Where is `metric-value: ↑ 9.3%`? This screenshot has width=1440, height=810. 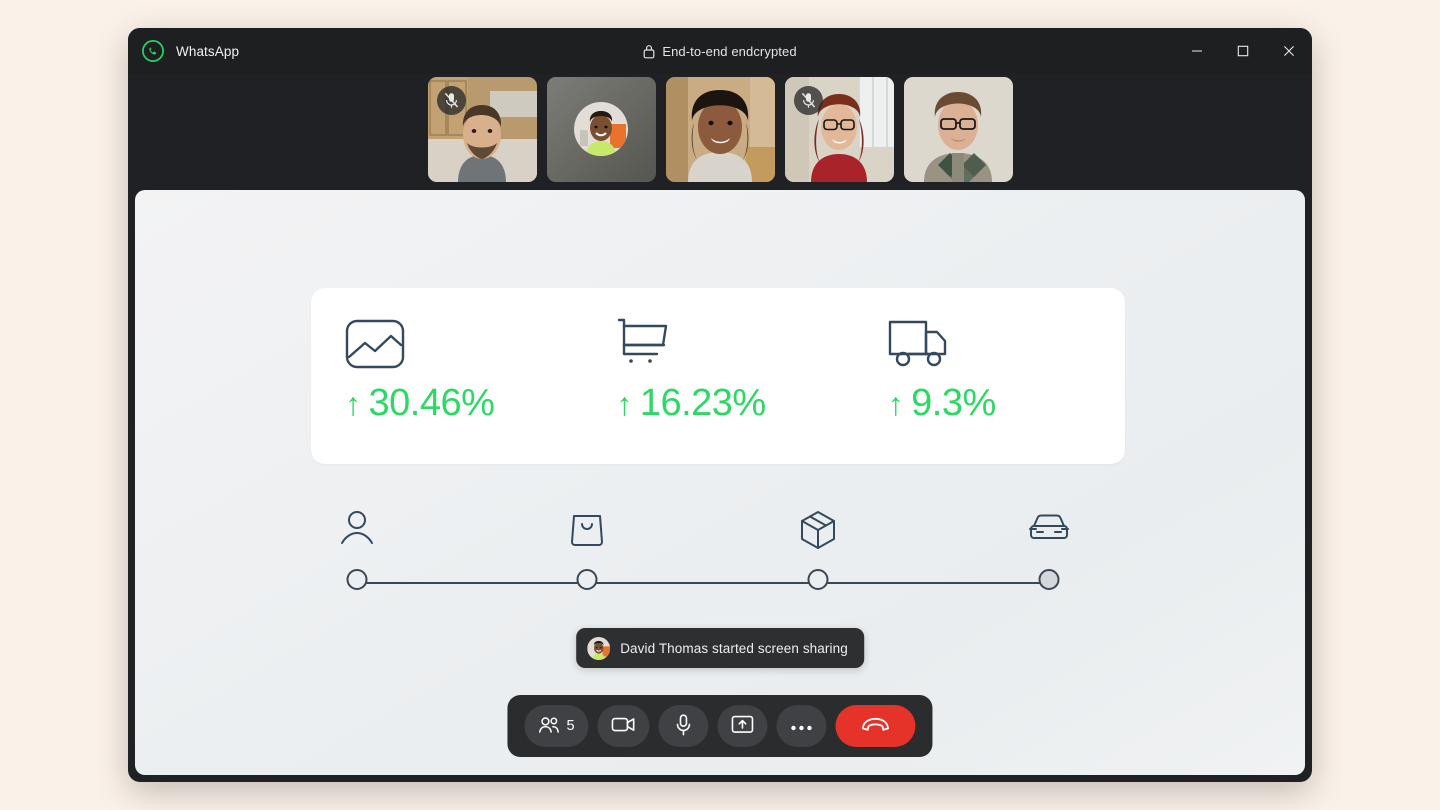
metric-value: ↑ 9.3% is located at coordinates (1006, 403).